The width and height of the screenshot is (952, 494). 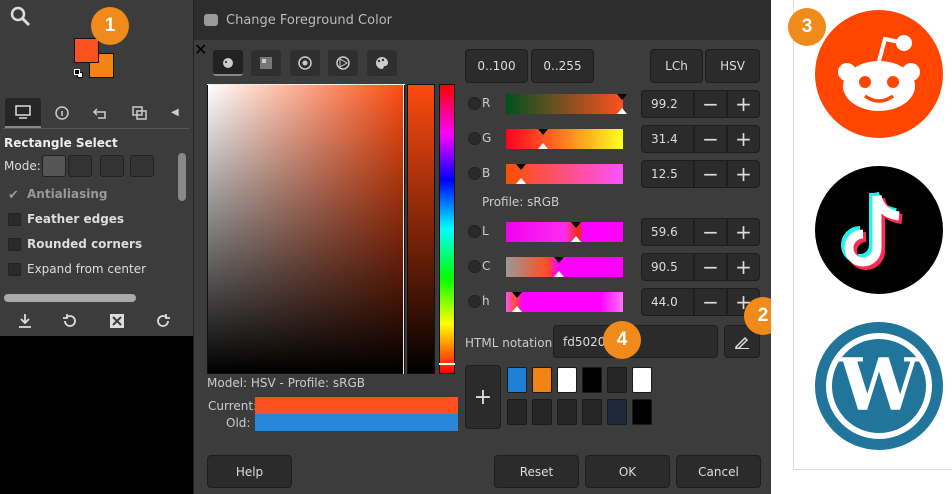 I want to click on triangle-icon, so click(x=343, y=63).